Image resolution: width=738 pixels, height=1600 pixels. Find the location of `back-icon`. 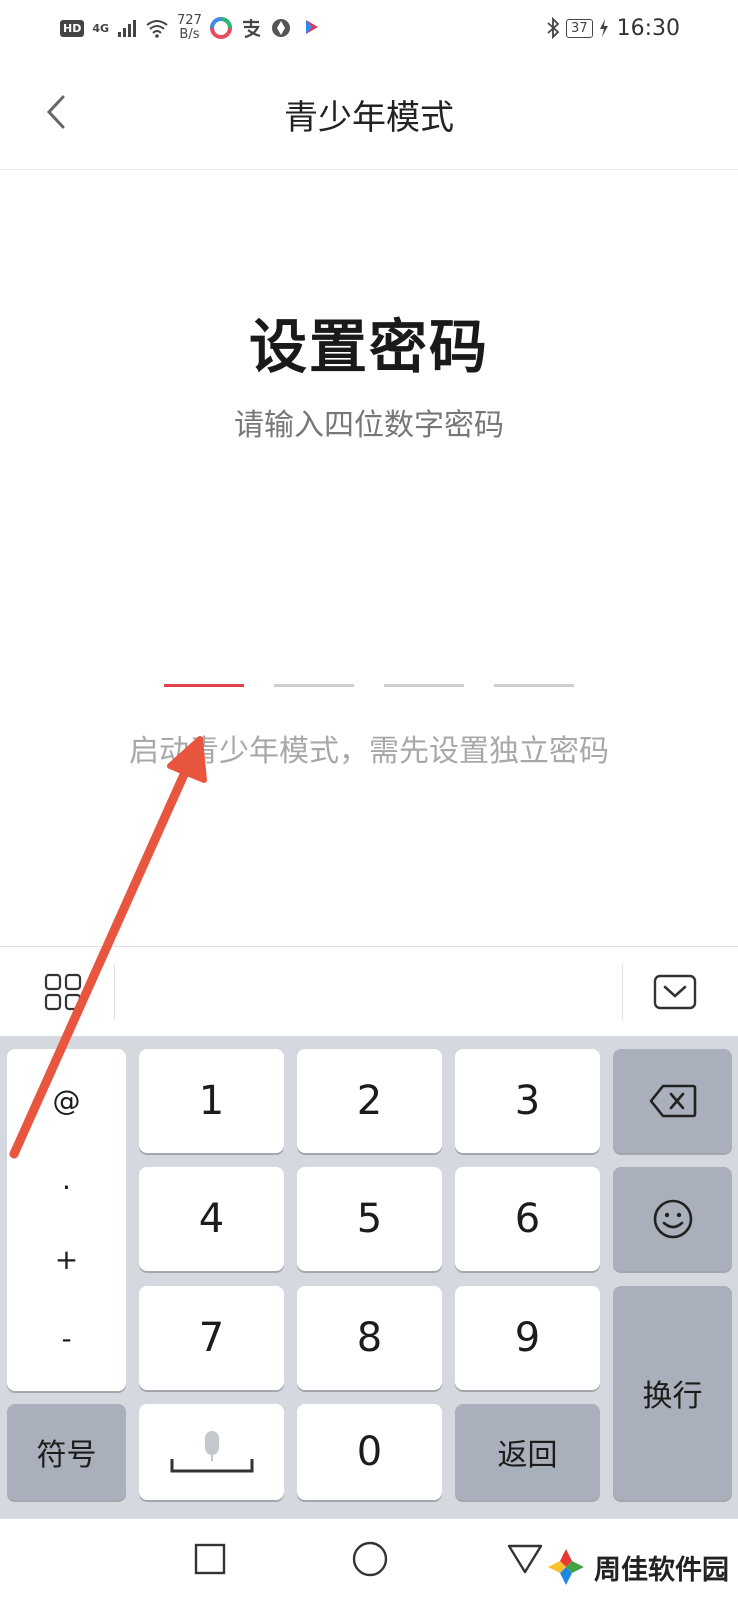

back-icon is located at coordinates (525, 1559).